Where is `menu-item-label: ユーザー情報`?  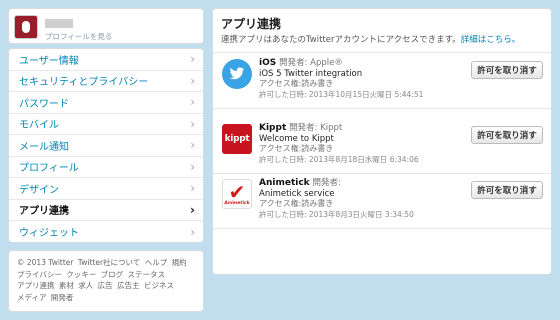
menu-item-label: ユーザー情報 is located at coordinates (49, 61).